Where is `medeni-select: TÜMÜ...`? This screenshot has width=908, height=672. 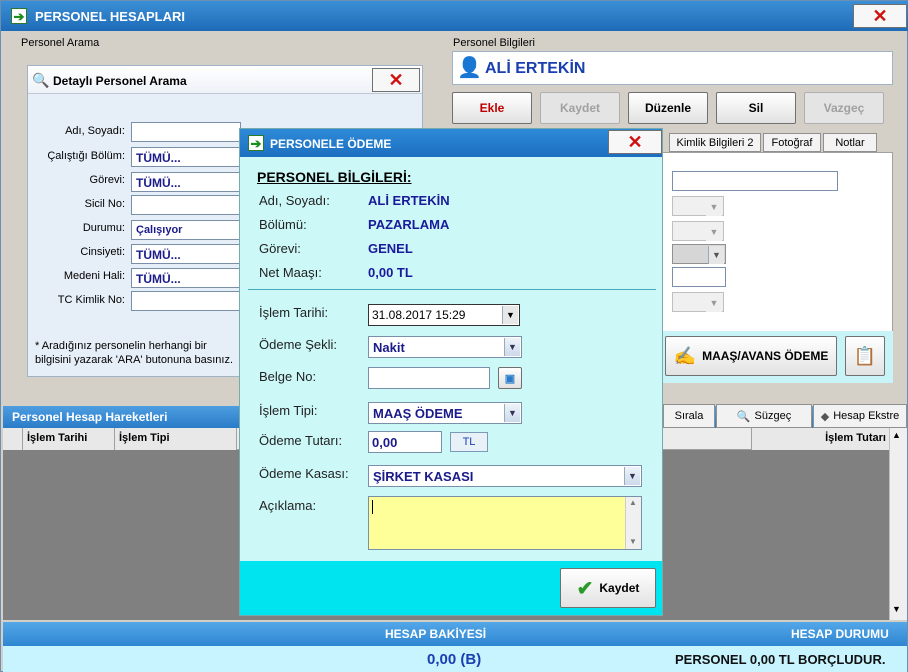 medeni-select: TÜMÜ... is located at coordinates (186, 278).